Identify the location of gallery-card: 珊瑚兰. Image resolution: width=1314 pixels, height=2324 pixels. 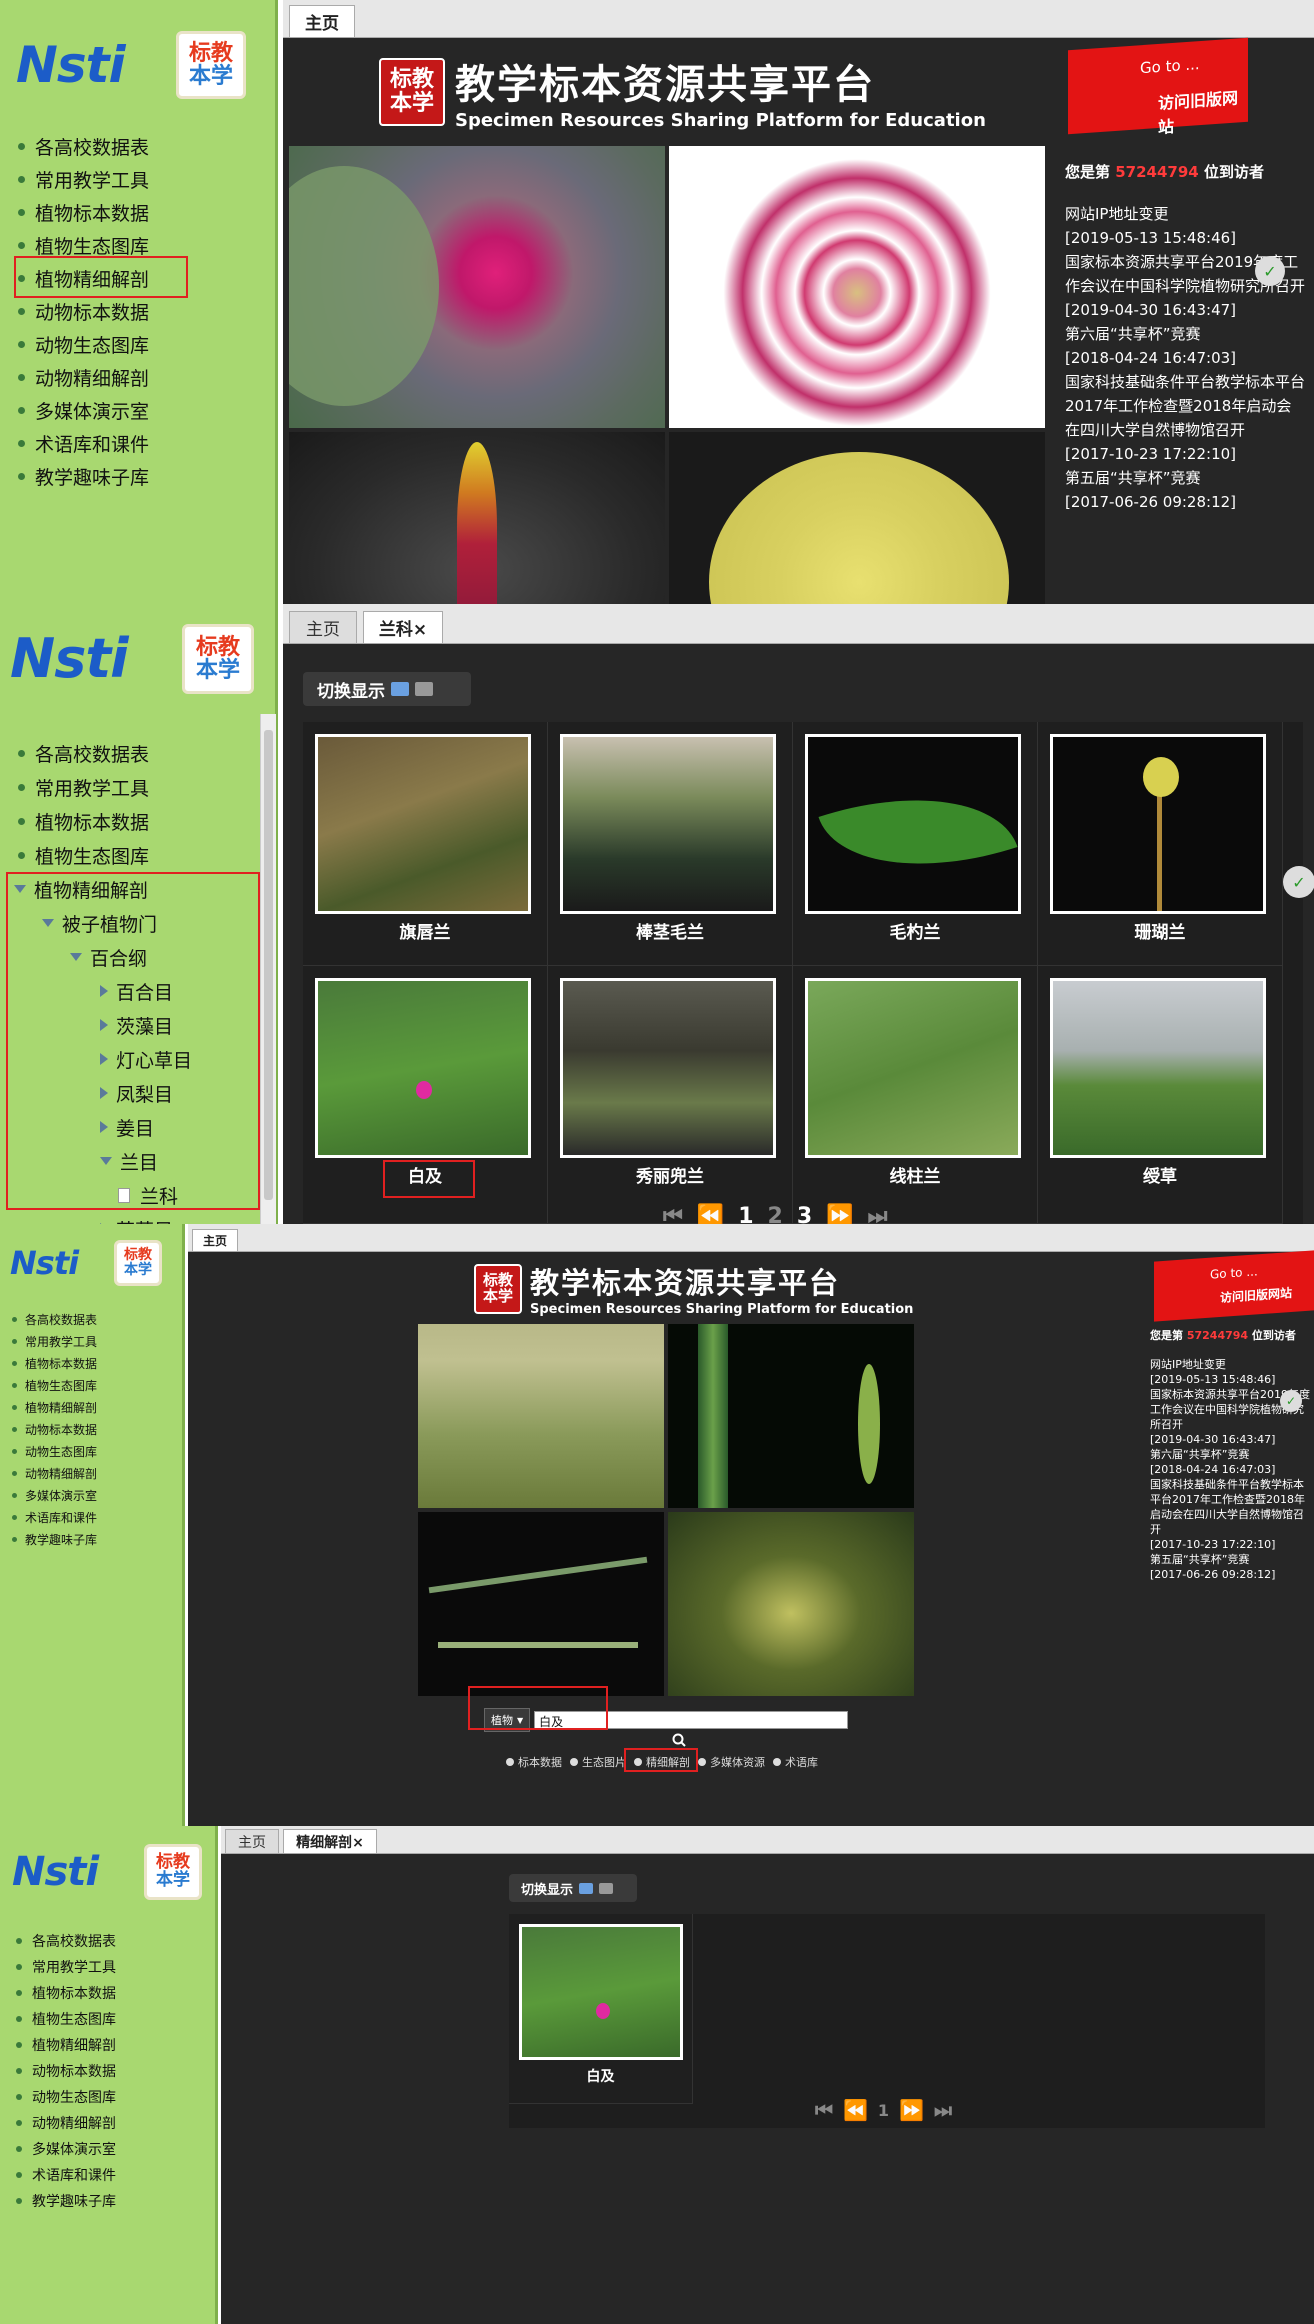
(1160, 844).